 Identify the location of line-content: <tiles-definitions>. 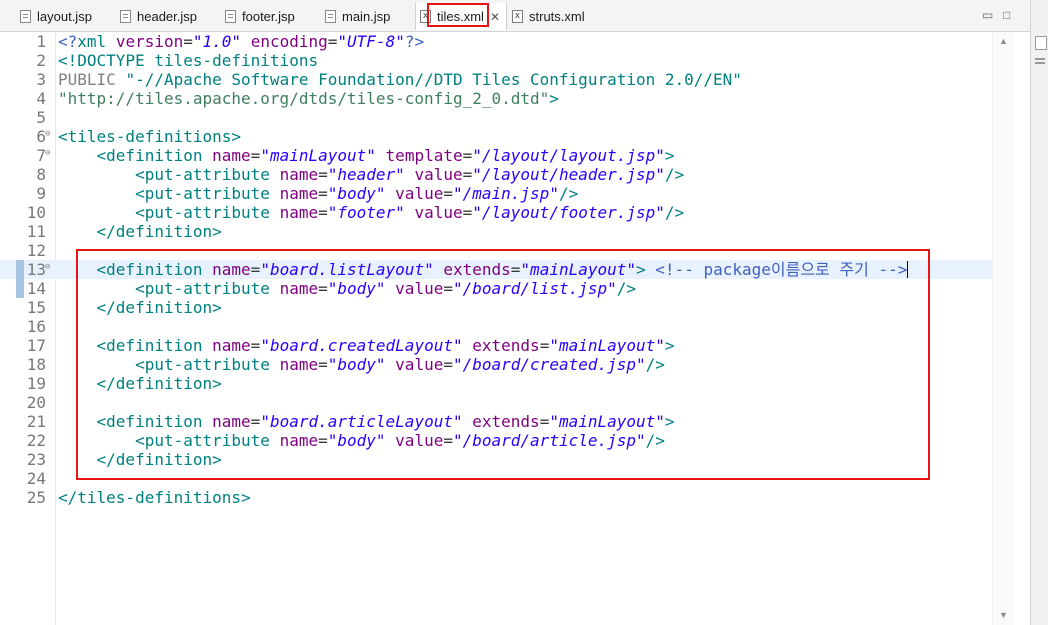
(150, 136).